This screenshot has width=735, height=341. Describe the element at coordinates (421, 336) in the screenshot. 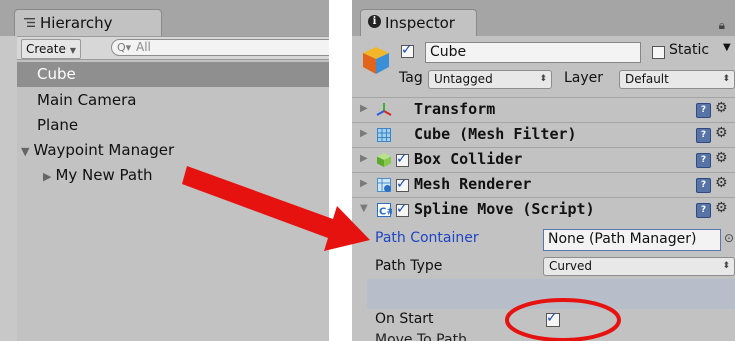

I see `move-to-path-label: Move To Path` at that location.